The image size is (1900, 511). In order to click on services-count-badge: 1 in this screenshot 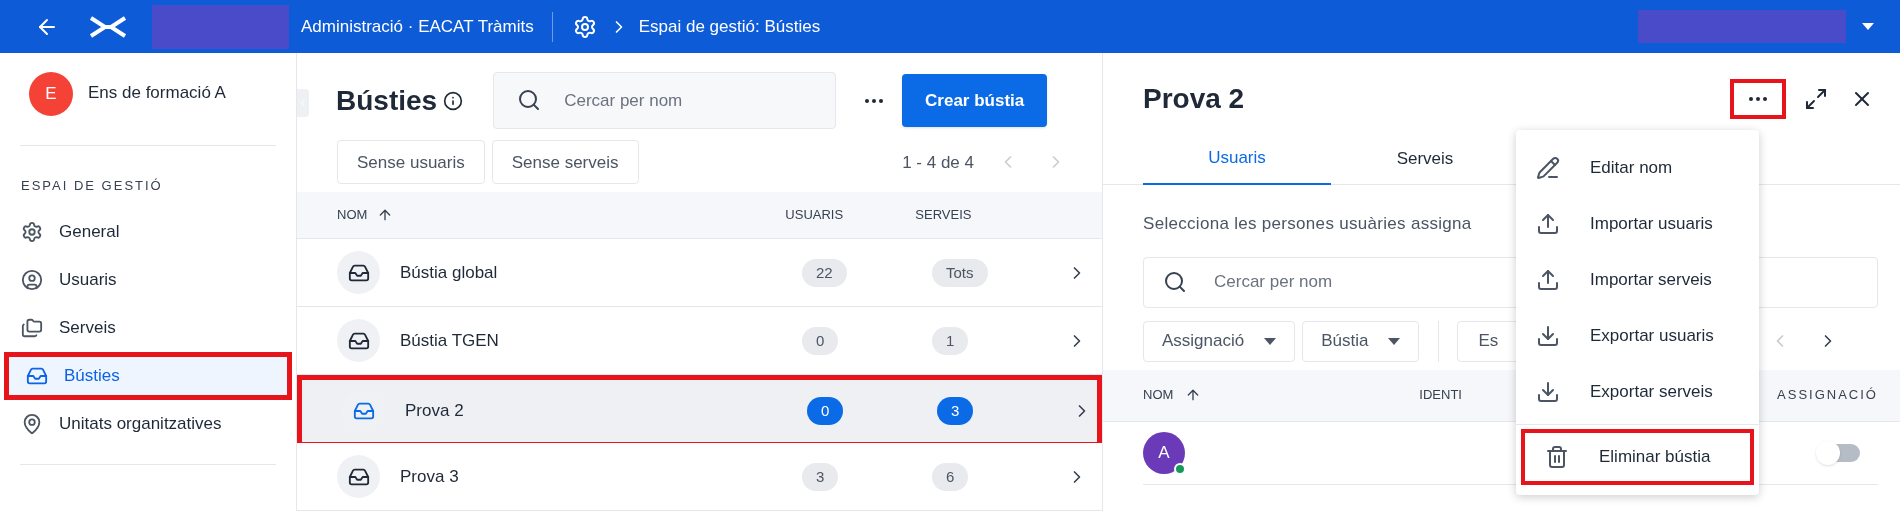, I will do `click(950, 340)`.